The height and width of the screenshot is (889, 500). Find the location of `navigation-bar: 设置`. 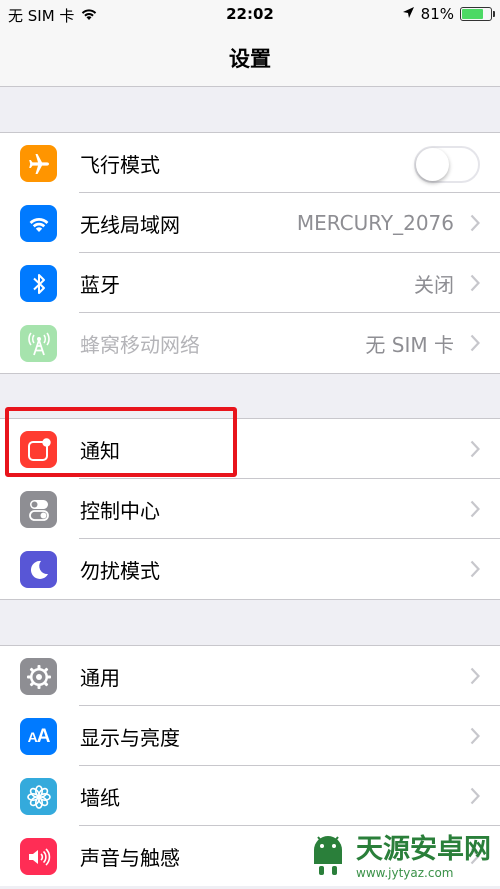

navigation-bar: 设置 is located at coordinates (250, 58).